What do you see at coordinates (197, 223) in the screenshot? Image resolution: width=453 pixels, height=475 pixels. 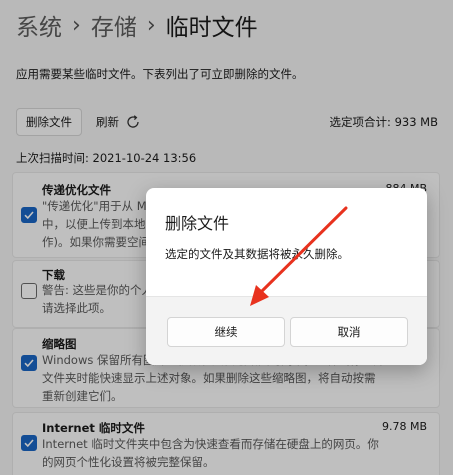 I see `dialog-title: 删除文件` at bounding box center [197, 223].